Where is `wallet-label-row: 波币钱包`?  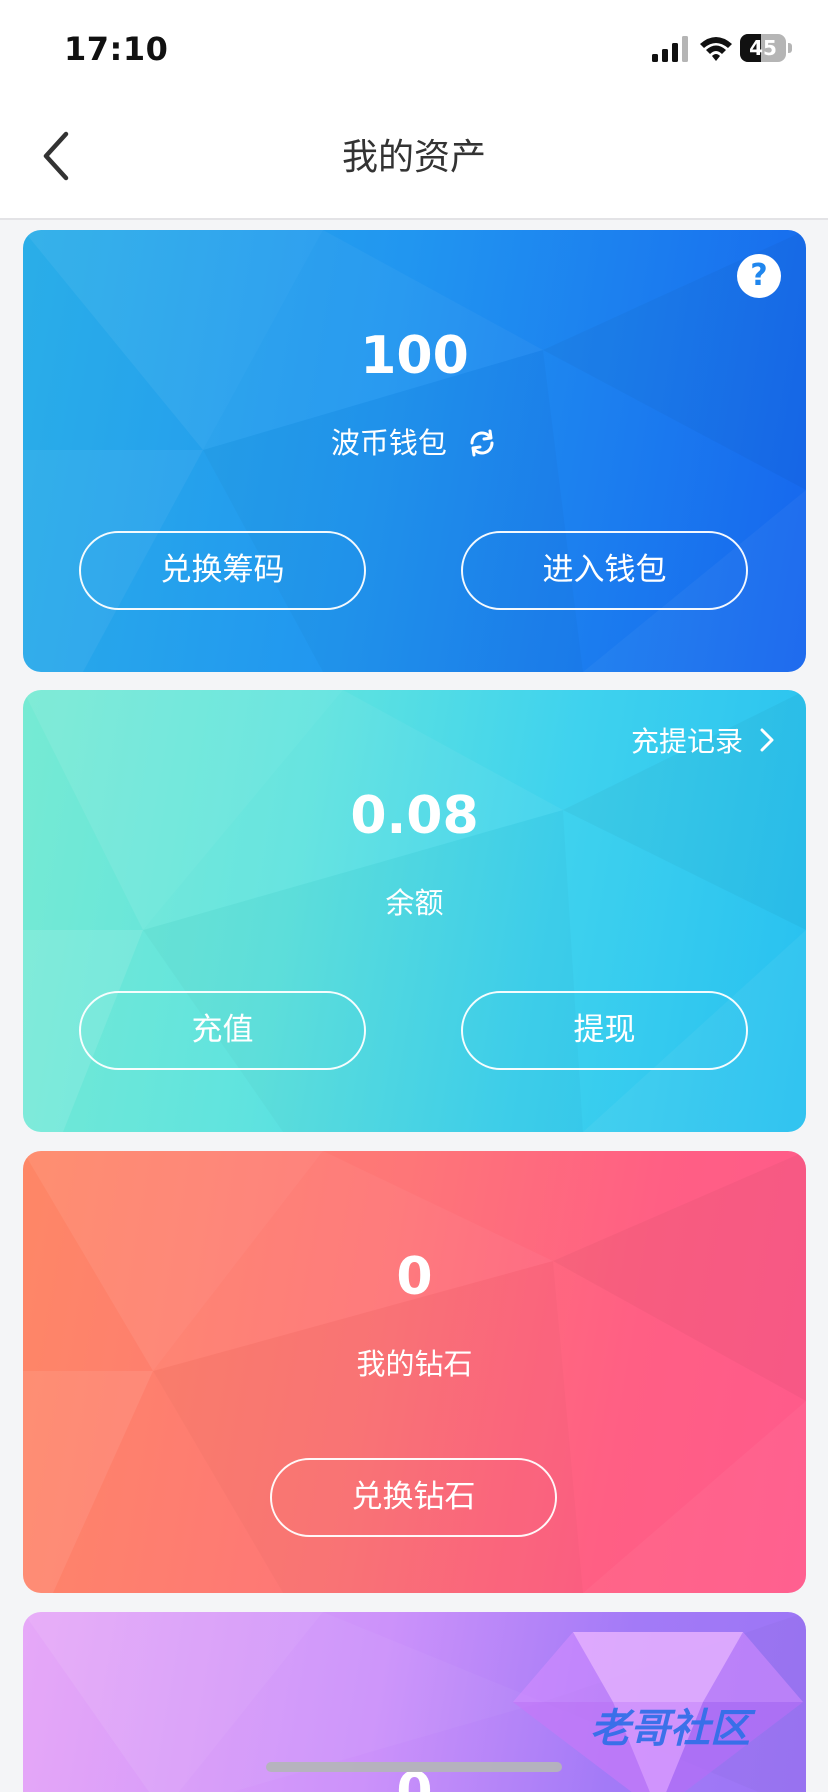 wallet-label-row: 波币钱包 is located at coordinates (414, 441).